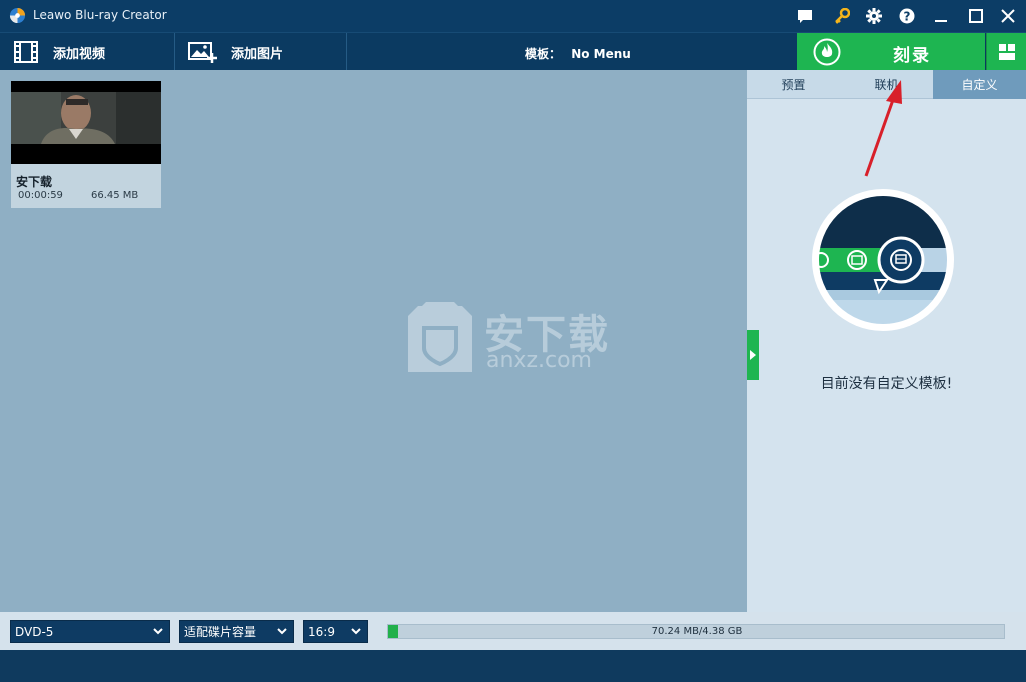  Describe the element at coordinates (115, 195) in the screenshot. I see `video-size: 66.45 MB` at that location.